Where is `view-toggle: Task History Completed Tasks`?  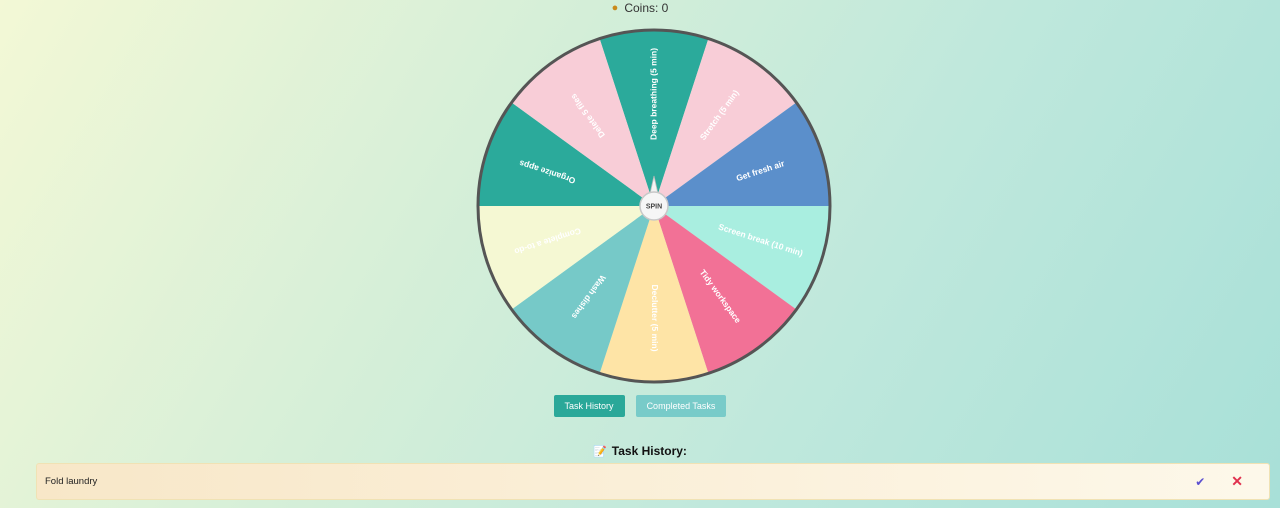
view-toggle: Task History Completed Tasks is located at coordinates (640, 406).